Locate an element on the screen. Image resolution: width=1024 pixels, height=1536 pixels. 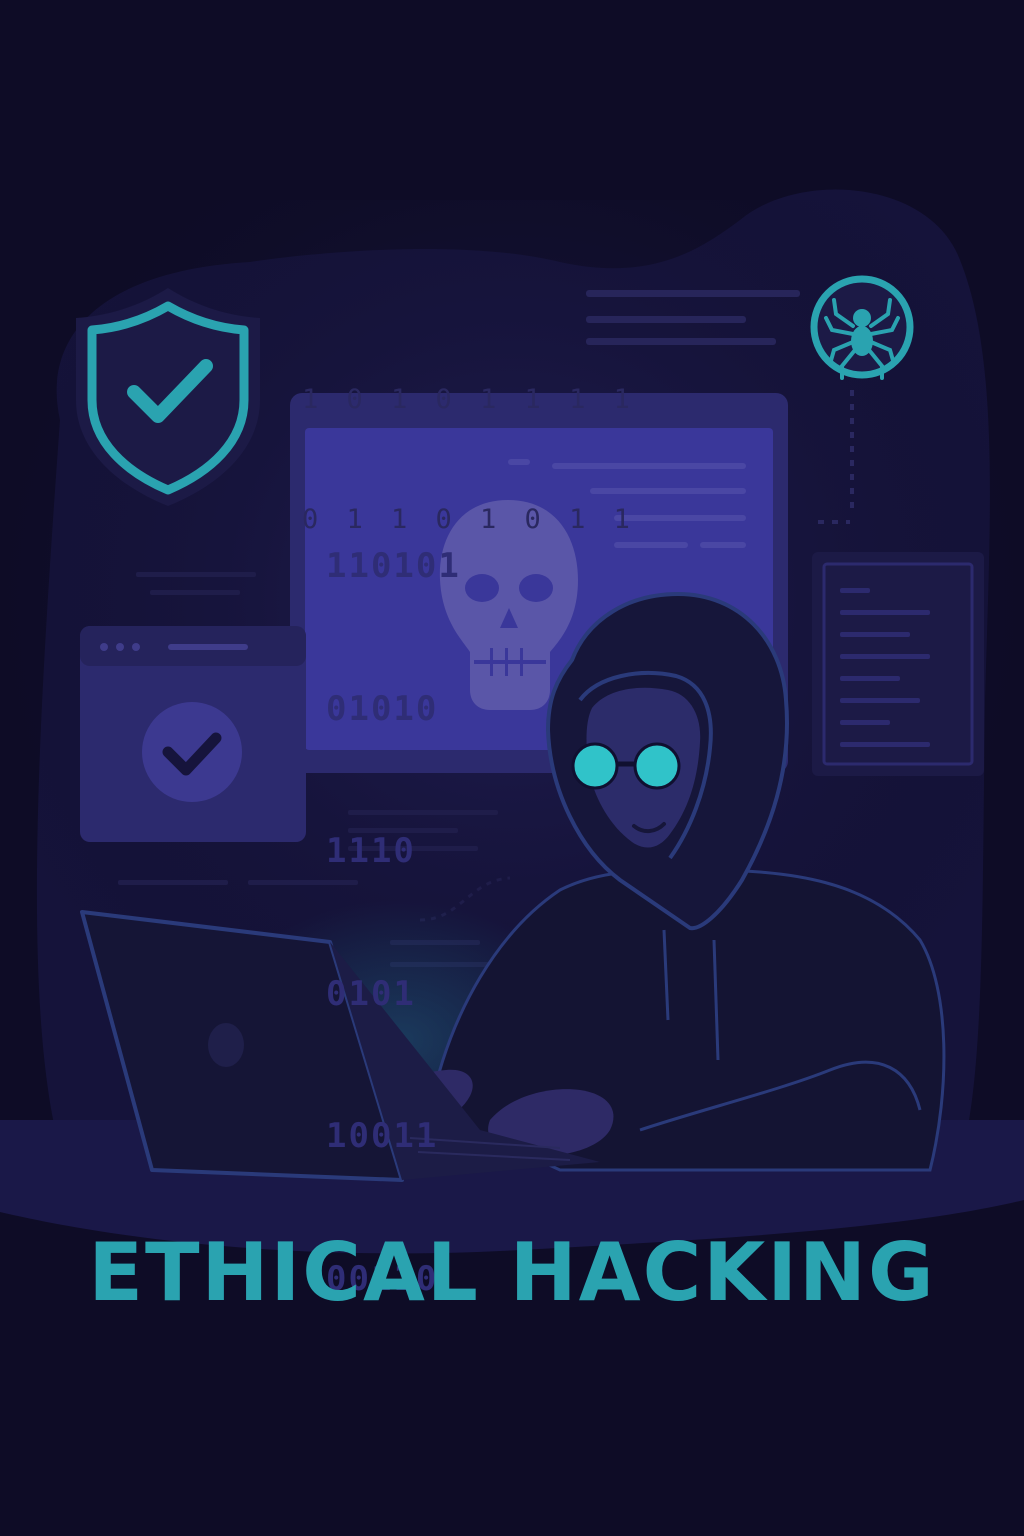
binary-line: 01010 is located at coordinates (382, 708).